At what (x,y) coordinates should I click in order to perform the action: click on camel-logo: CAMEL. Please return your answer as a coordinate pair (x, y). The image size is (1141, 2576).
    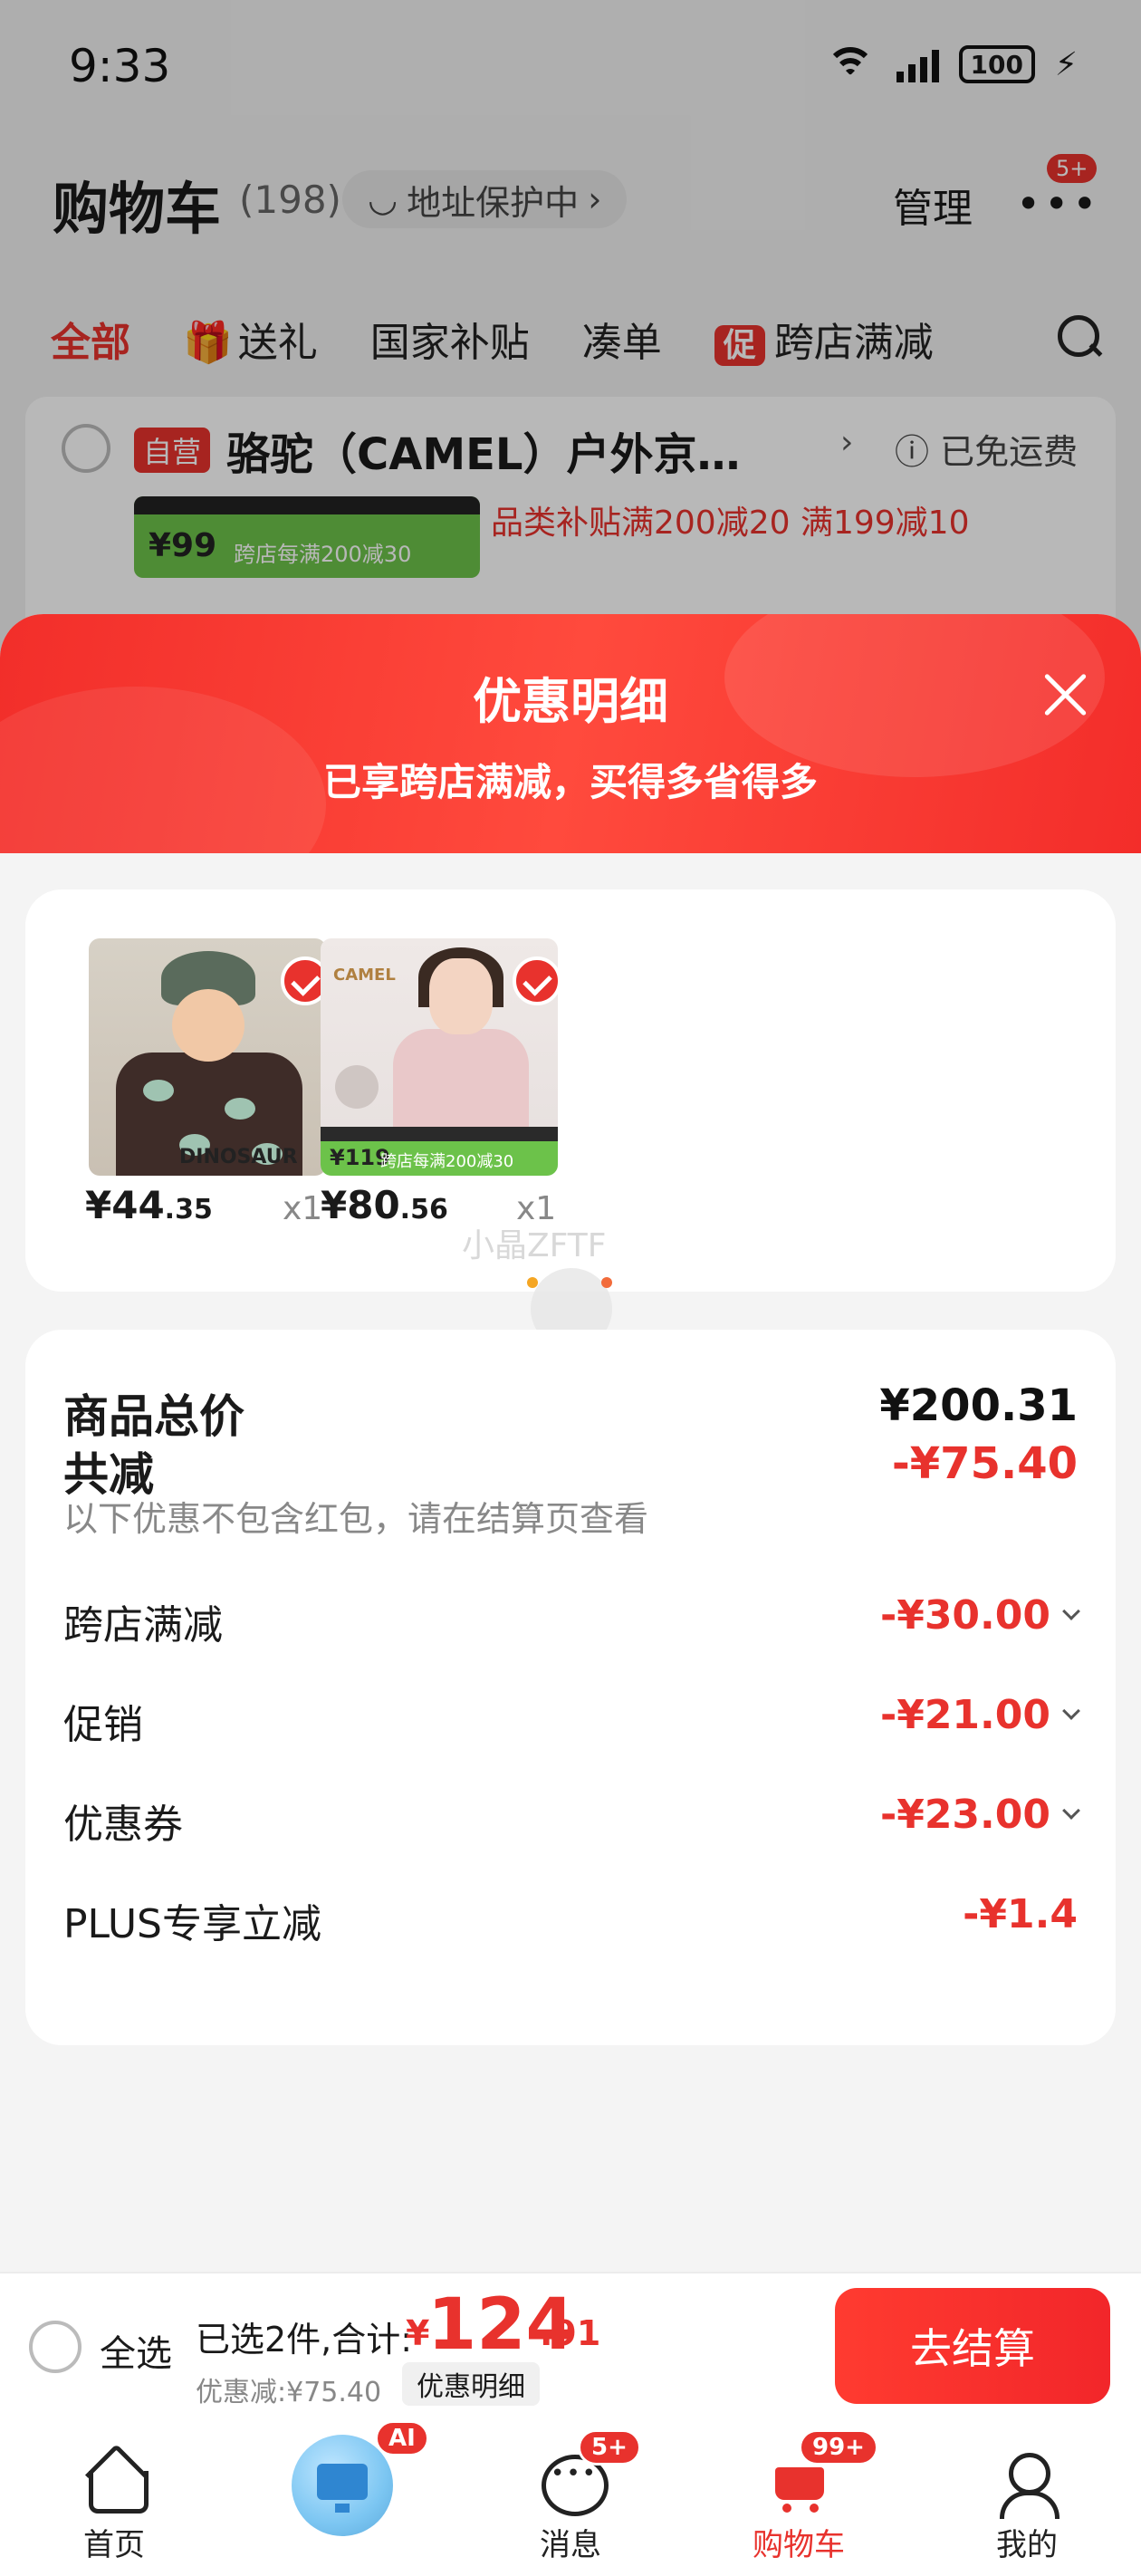
    Looking at the image, I should click on (365, 975).